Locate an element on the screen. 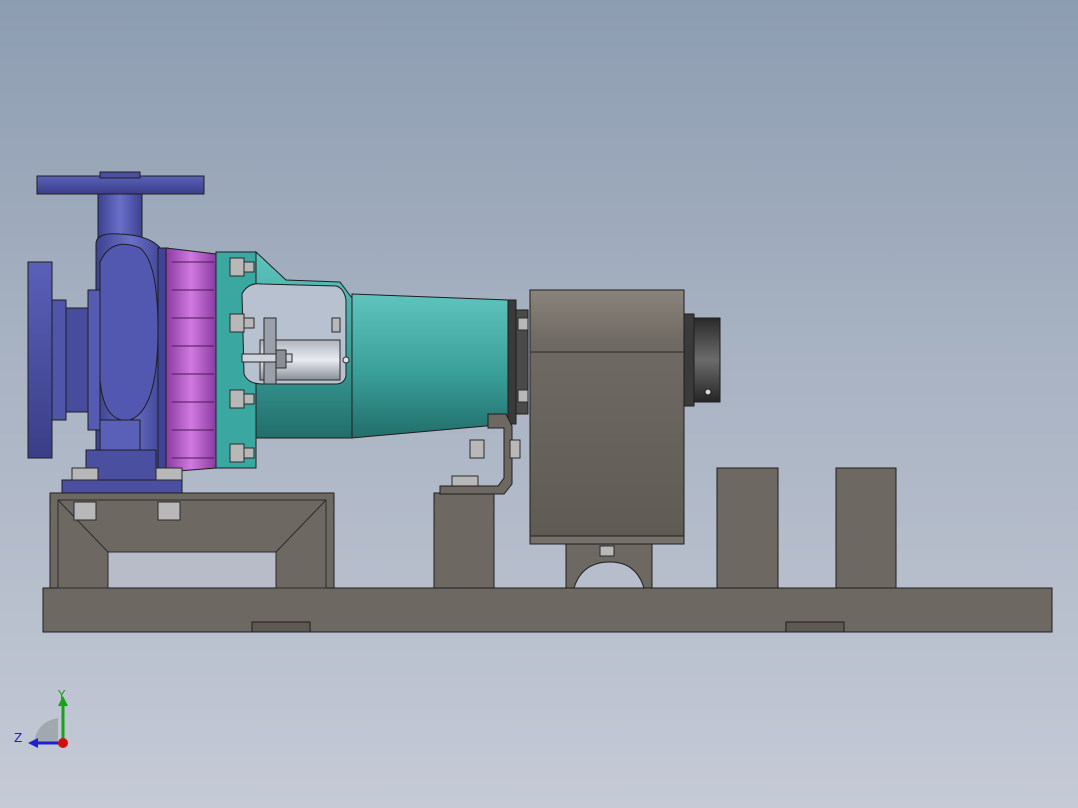  motor is located at coordinates (625, 439).